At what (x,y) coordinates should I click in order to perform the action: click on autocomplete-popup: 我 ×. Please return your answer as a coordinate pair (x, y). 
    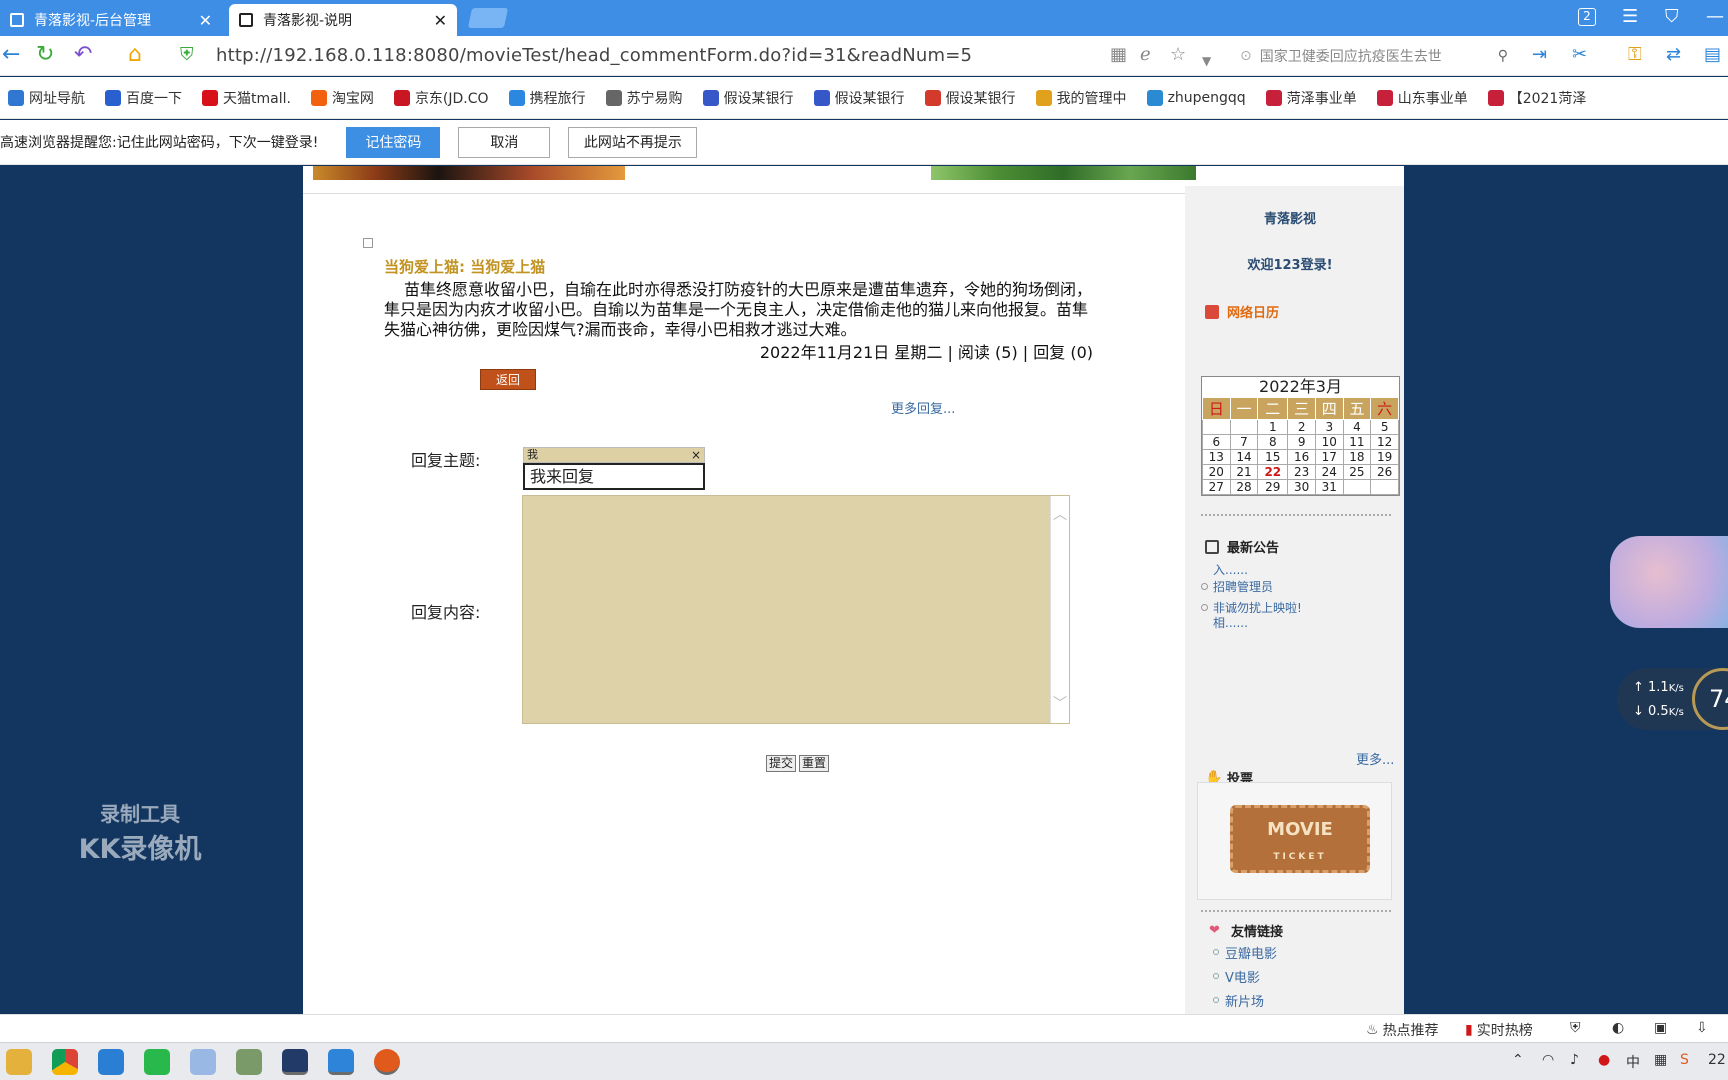
    Looking at the image, I should click on (614, 455).